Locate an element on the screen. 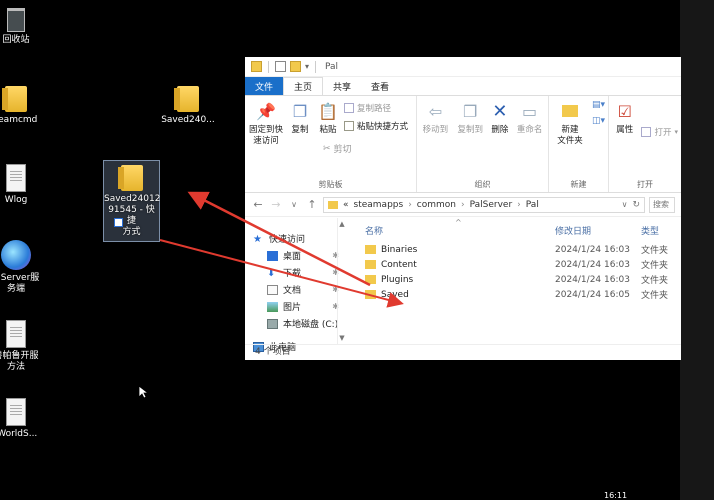 The width and height of the screenshot is (714, 500). tab-view: 查看 is located at coordinates (380, 86).